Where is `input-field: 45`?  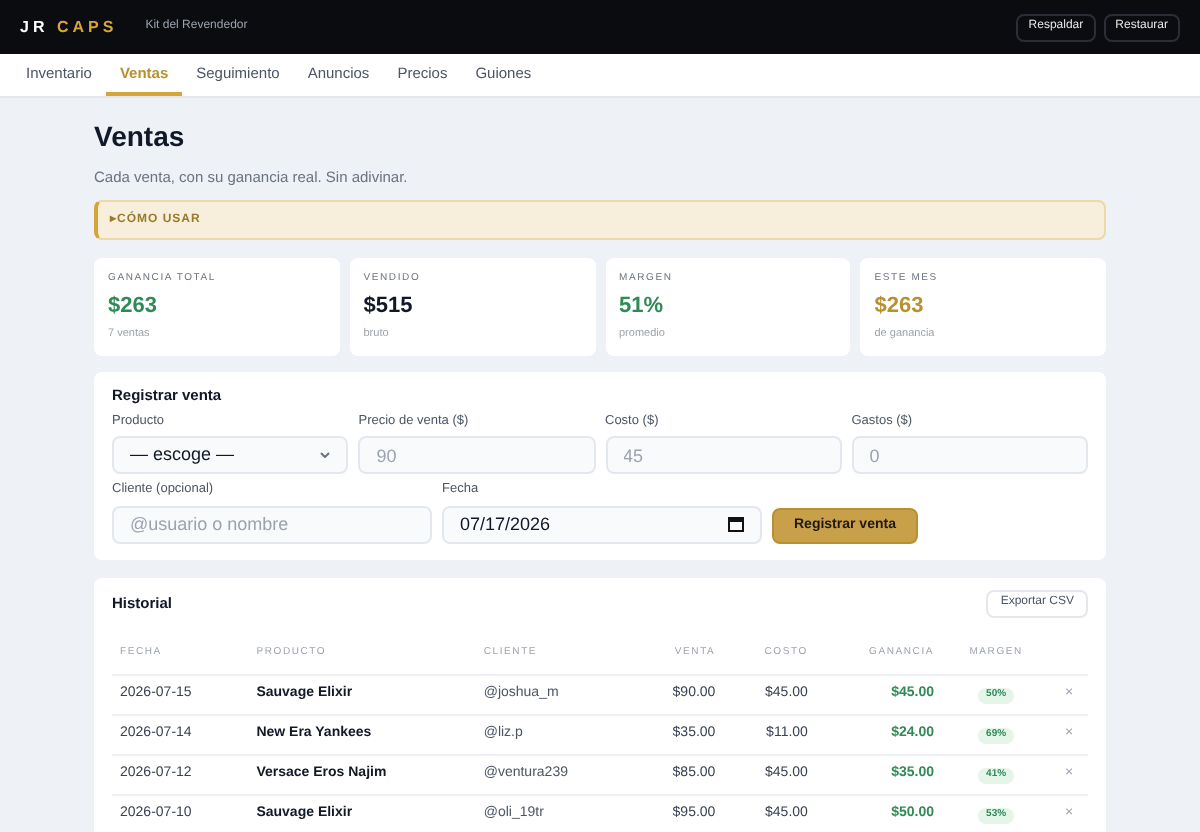
input-field: 45 is located at coordinates (723, 455).